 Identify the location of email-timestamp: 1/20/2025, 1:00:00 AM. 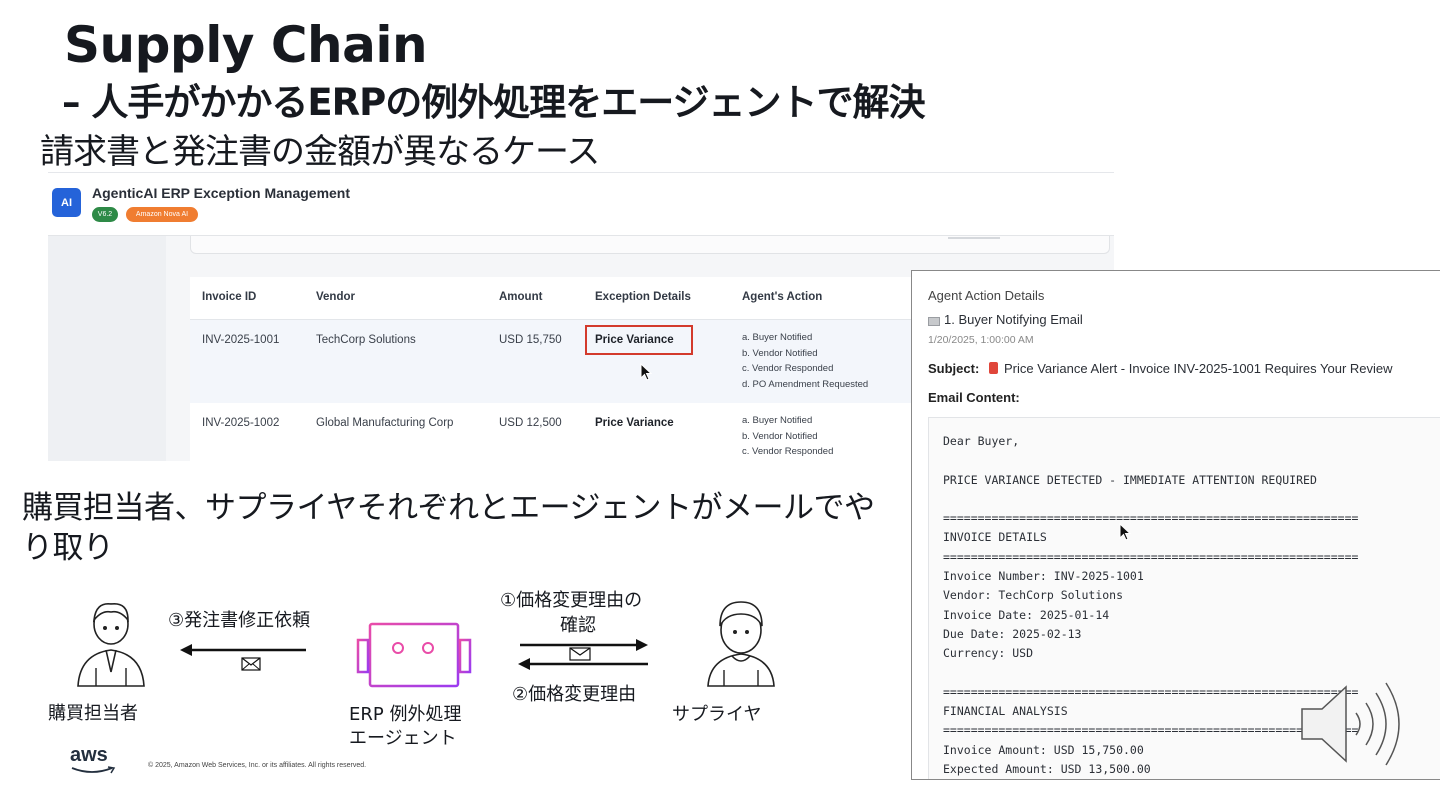
(981, 340).